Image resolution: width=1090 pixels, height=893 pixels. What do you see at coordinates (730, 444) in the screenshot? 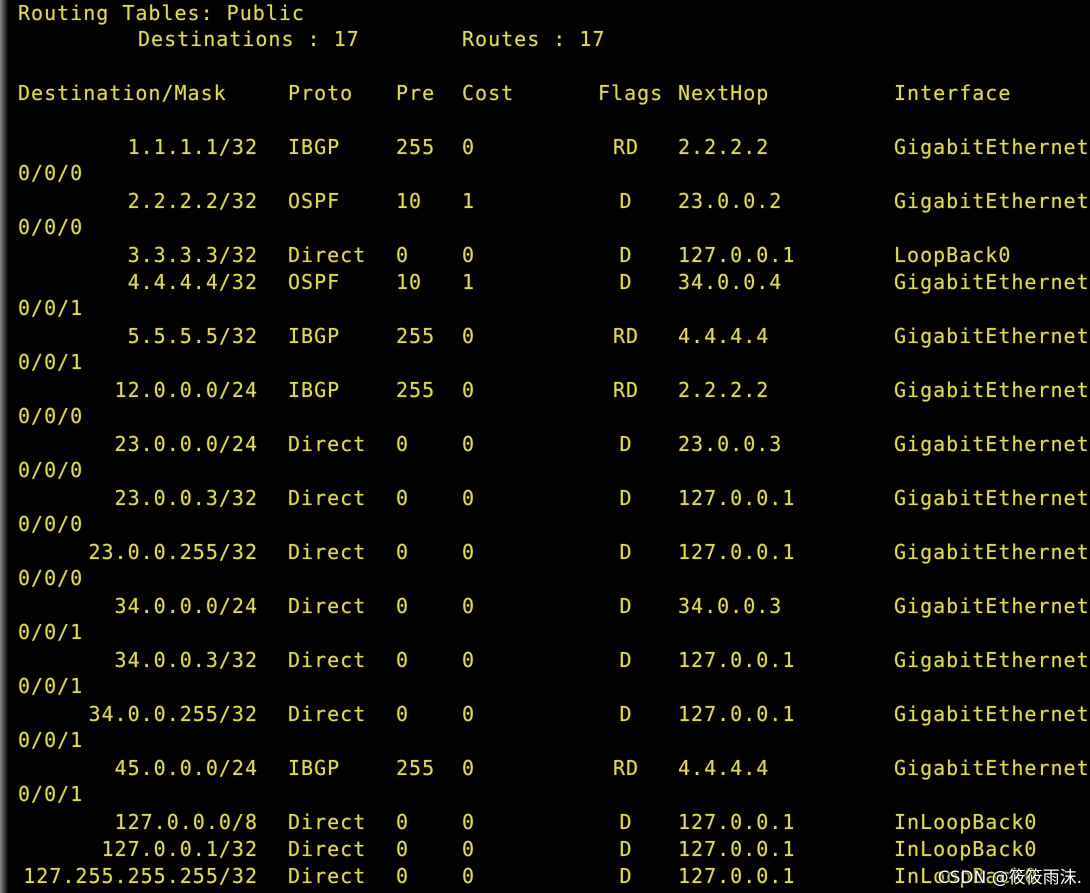
I see `route-nexthop: 23.0.0.3` at bounding box center [730, 444].